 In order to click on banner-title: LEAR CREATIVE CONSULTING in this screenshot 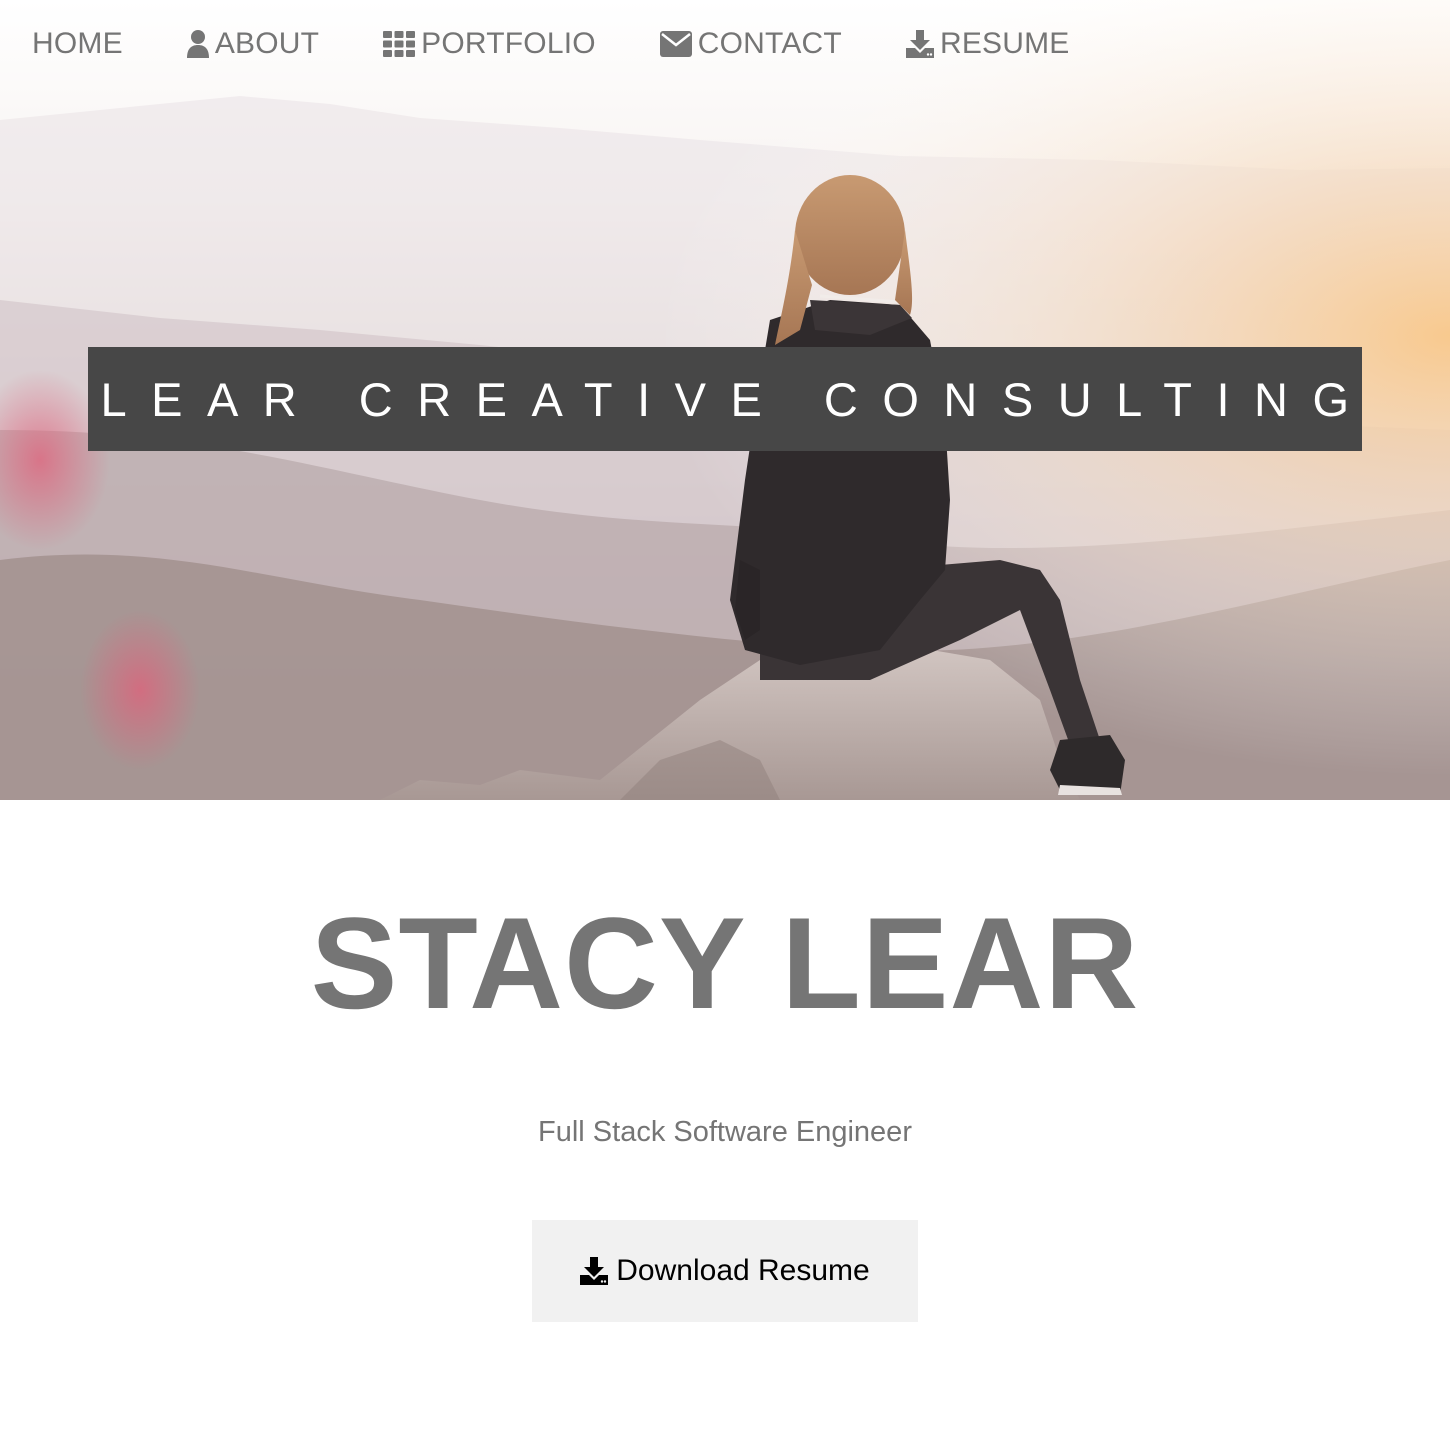, I will do `click(737, 399)`.